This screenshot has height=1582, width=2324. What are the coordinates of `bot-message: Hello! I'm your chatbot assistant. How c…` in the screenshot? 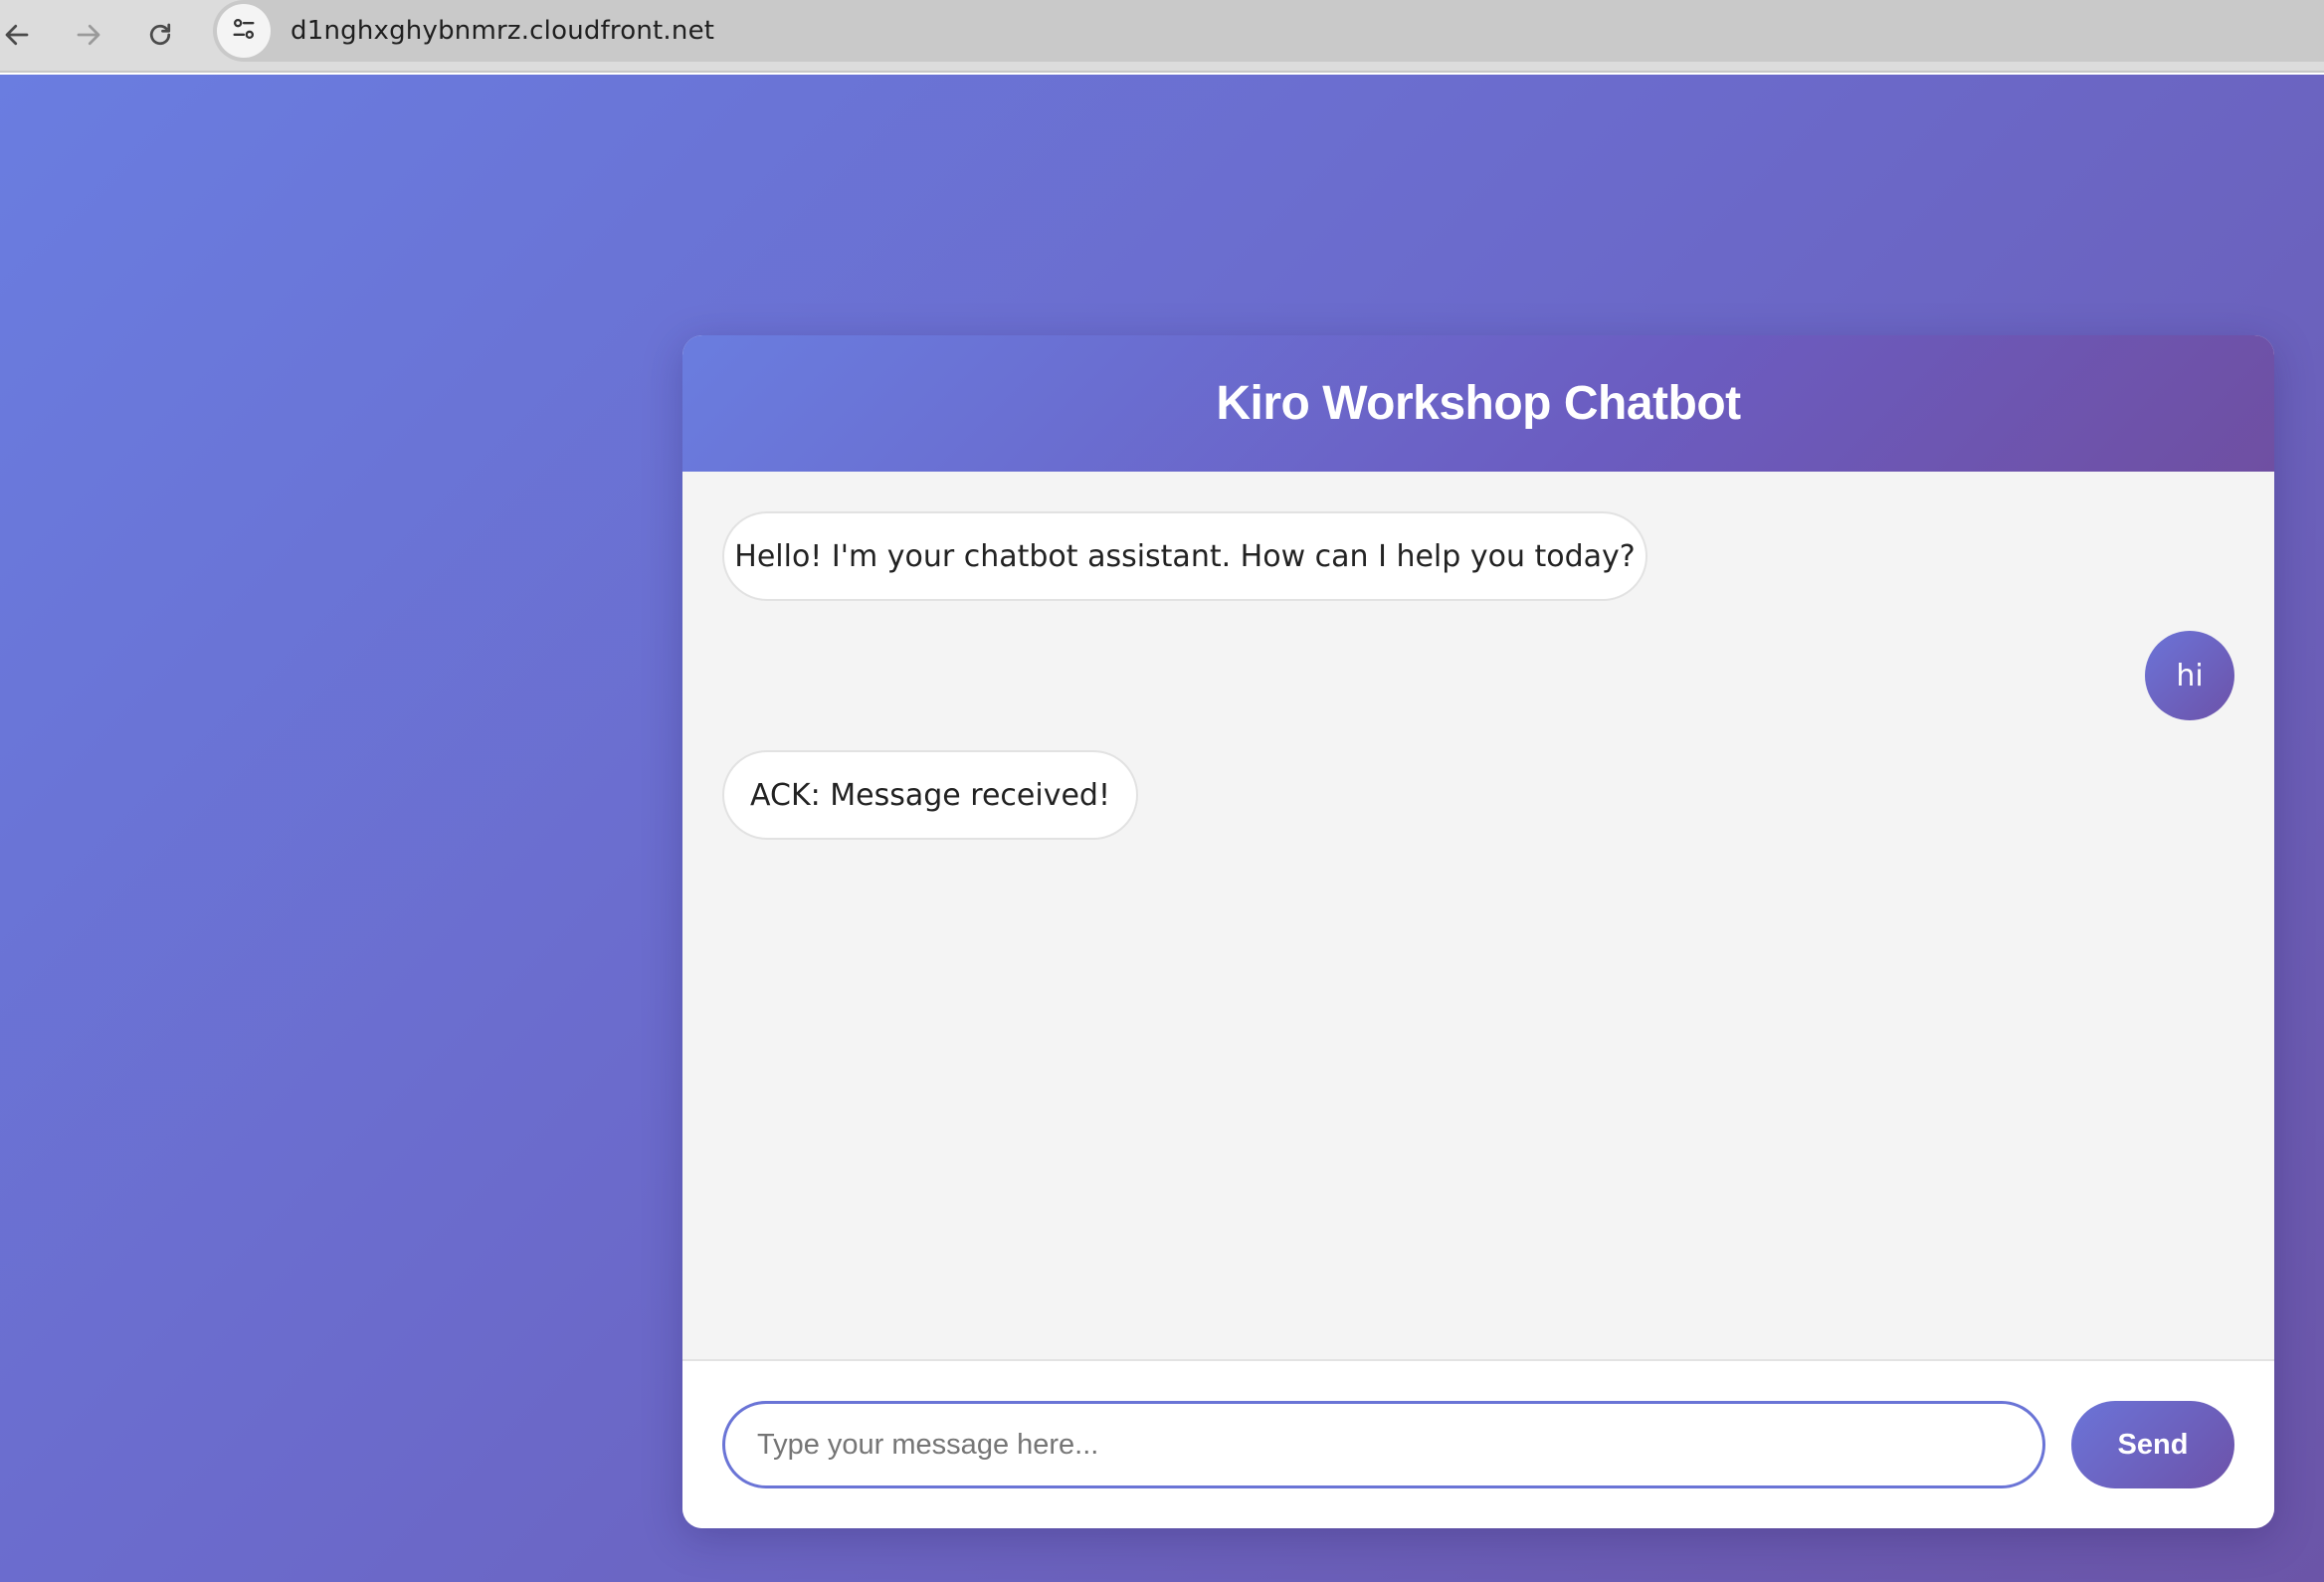 It's located at (1185, 556).